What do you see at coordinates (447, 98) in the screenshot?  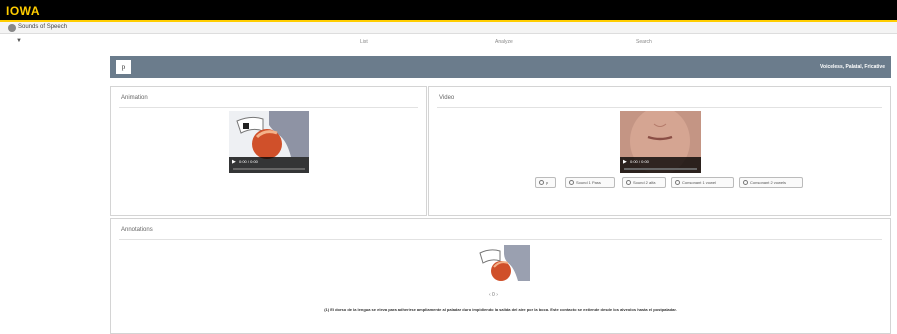 I see `panel-title-video: Video` at bounding box center [447, 98].